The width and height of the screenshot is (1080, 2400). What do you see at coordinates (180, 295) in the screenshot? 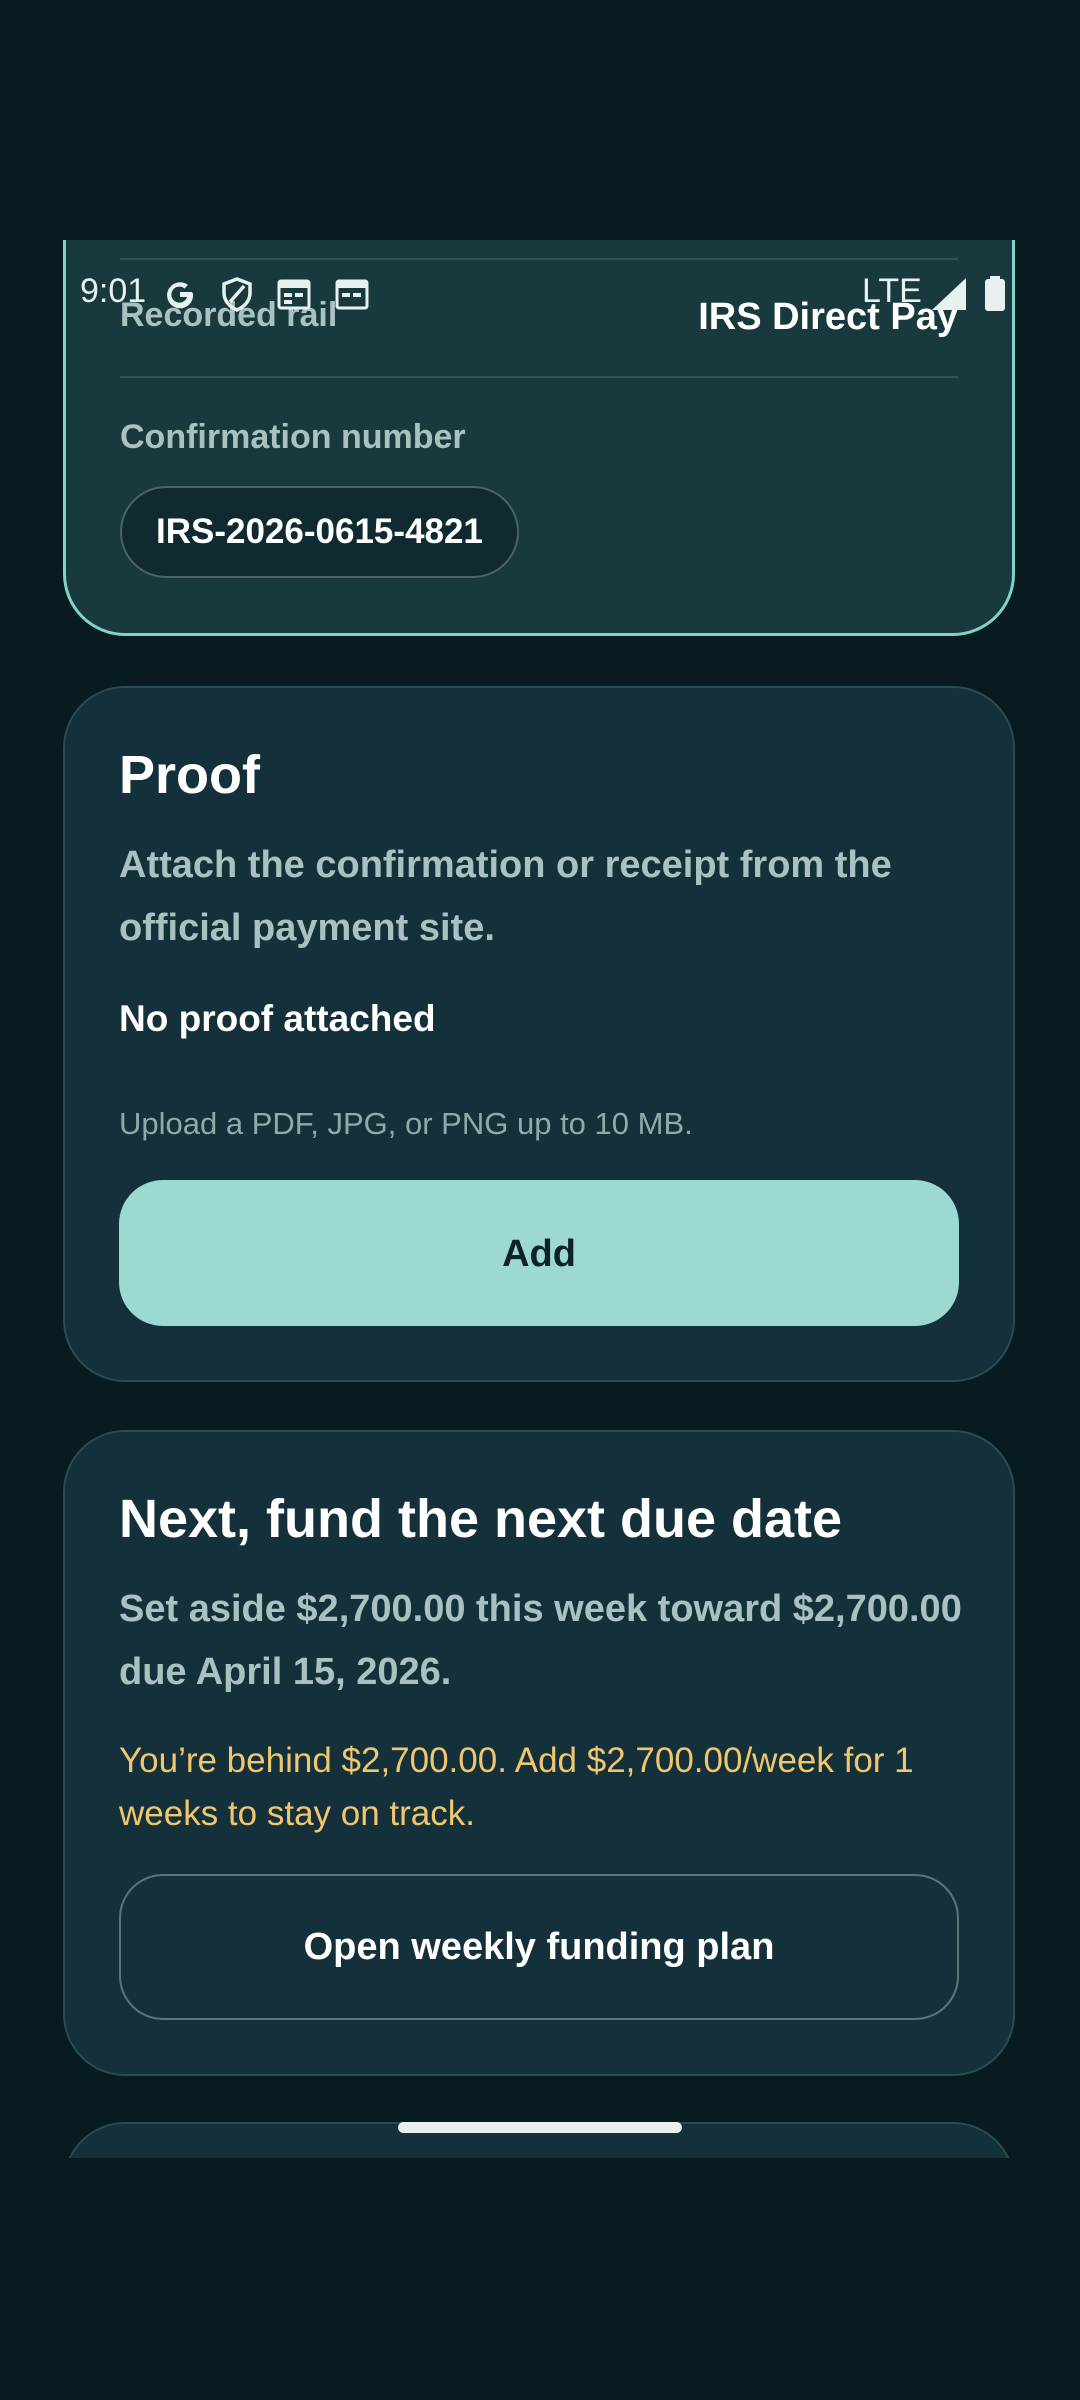
I see `google-icon` at bounding box center [180, 295].